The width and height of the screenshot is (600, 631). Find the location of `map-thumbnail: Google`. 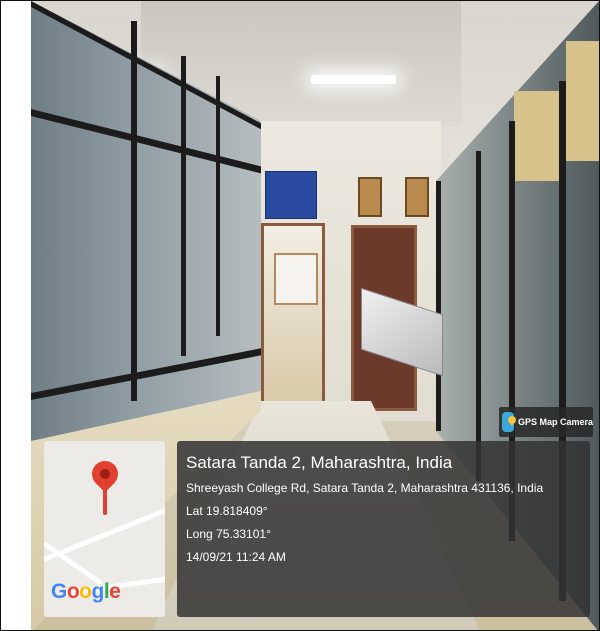

map-thumbnail: Google is located at coordinates (104, 529).